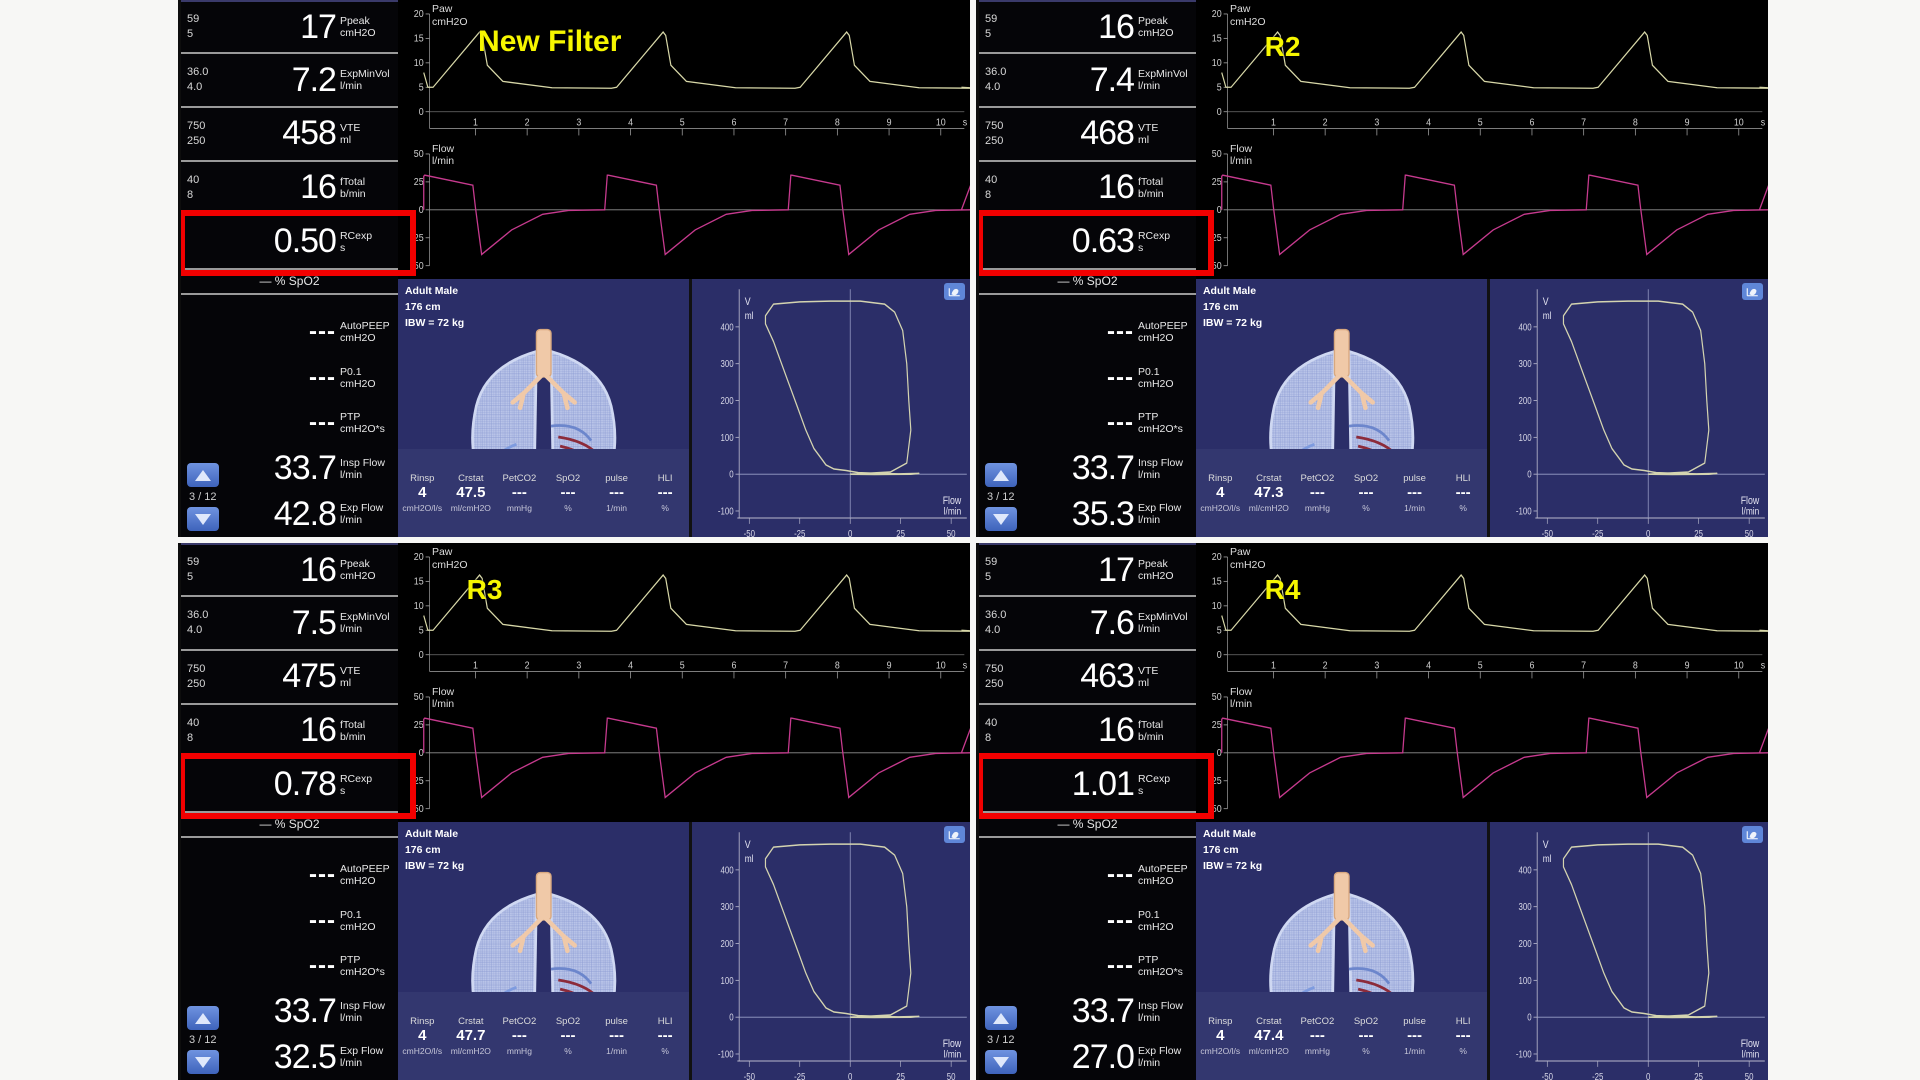 This screenshot has height=1080, width=1920. Describe the element at coordinates (996, 80) in the screenshot. I see `alarm-limits: 36.0 4.0` at that location.